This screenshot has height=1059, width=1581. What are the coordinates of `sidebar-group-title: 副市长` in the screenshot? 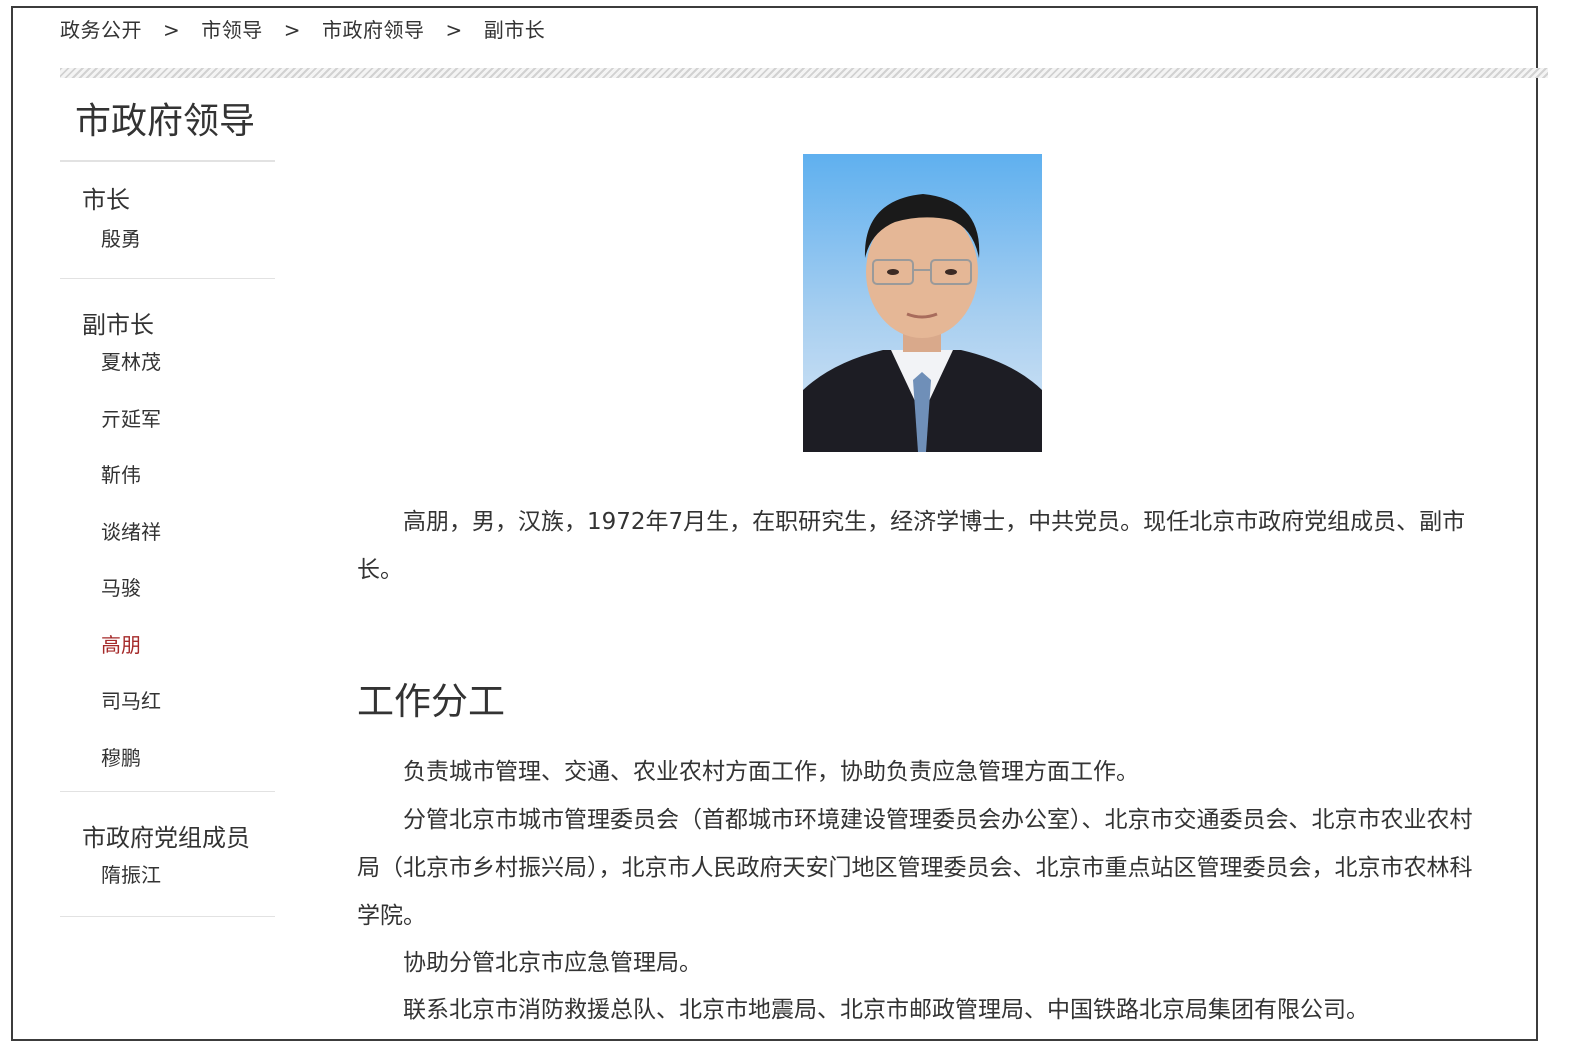 It's located at (167, 325).